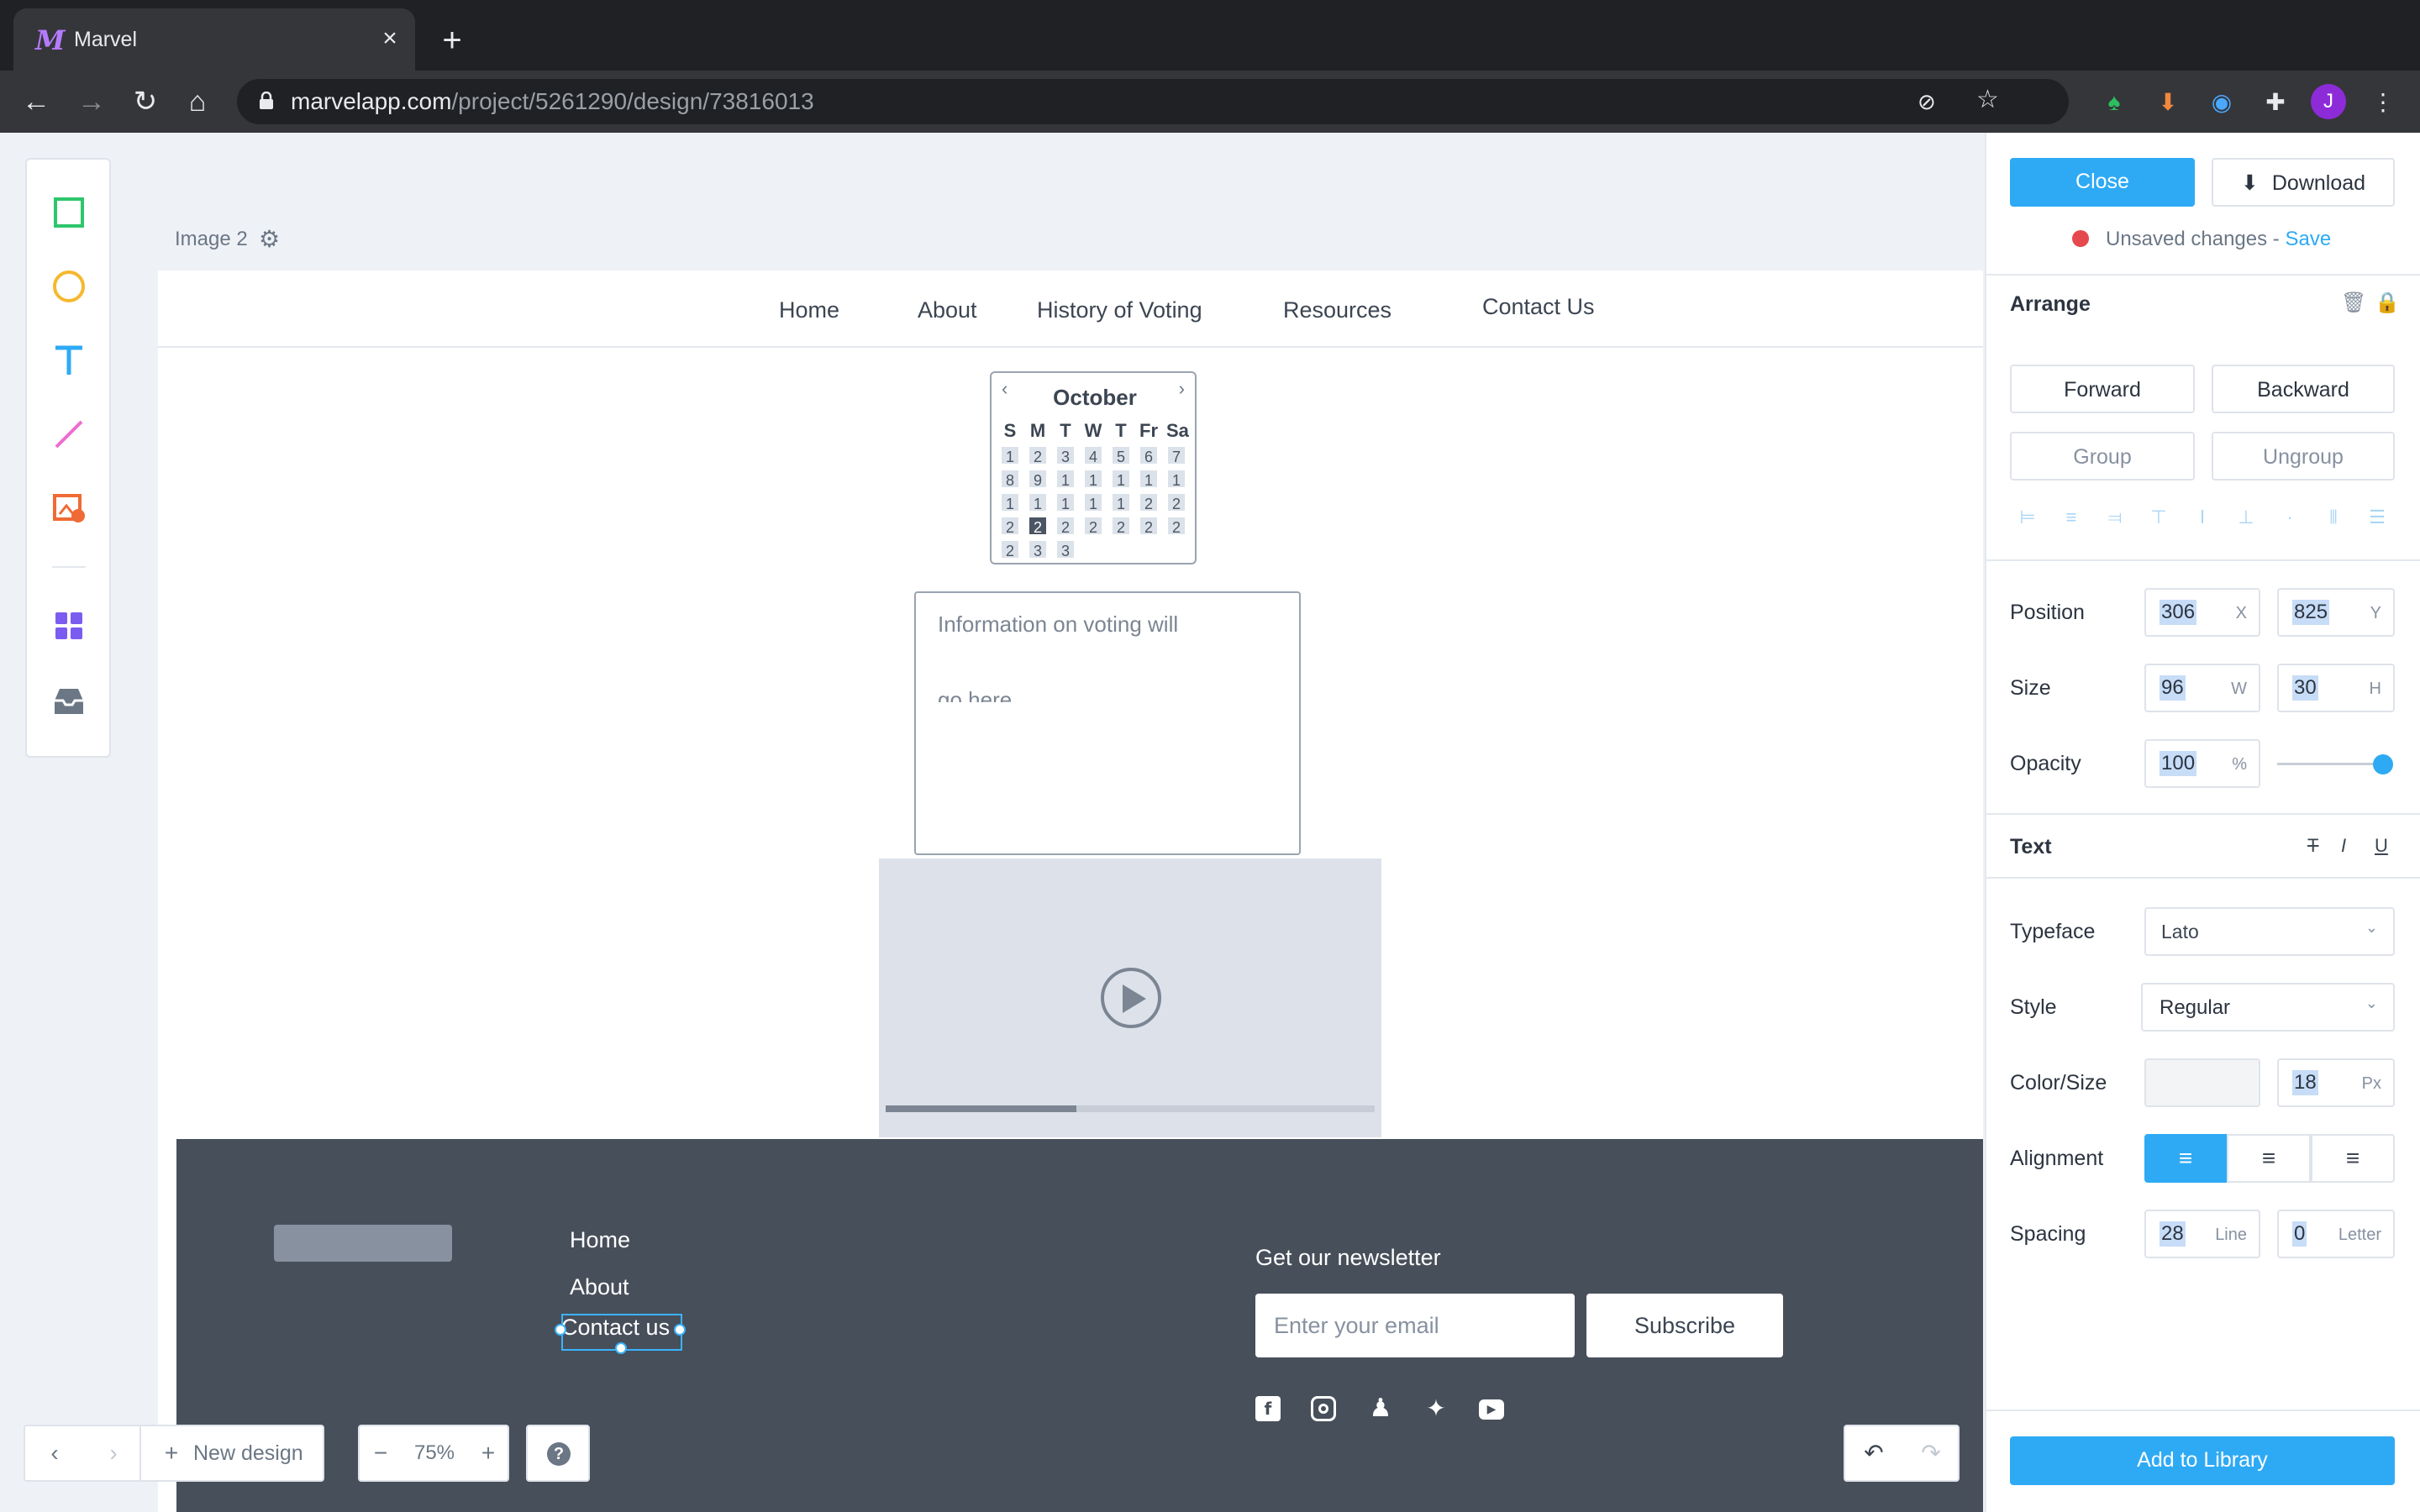 The image size is (2420, 1512). What do you see at coordinates (1148, 455) in the screenshot?
I see `calendar-day: 6` at bounding box center [1148, 455].